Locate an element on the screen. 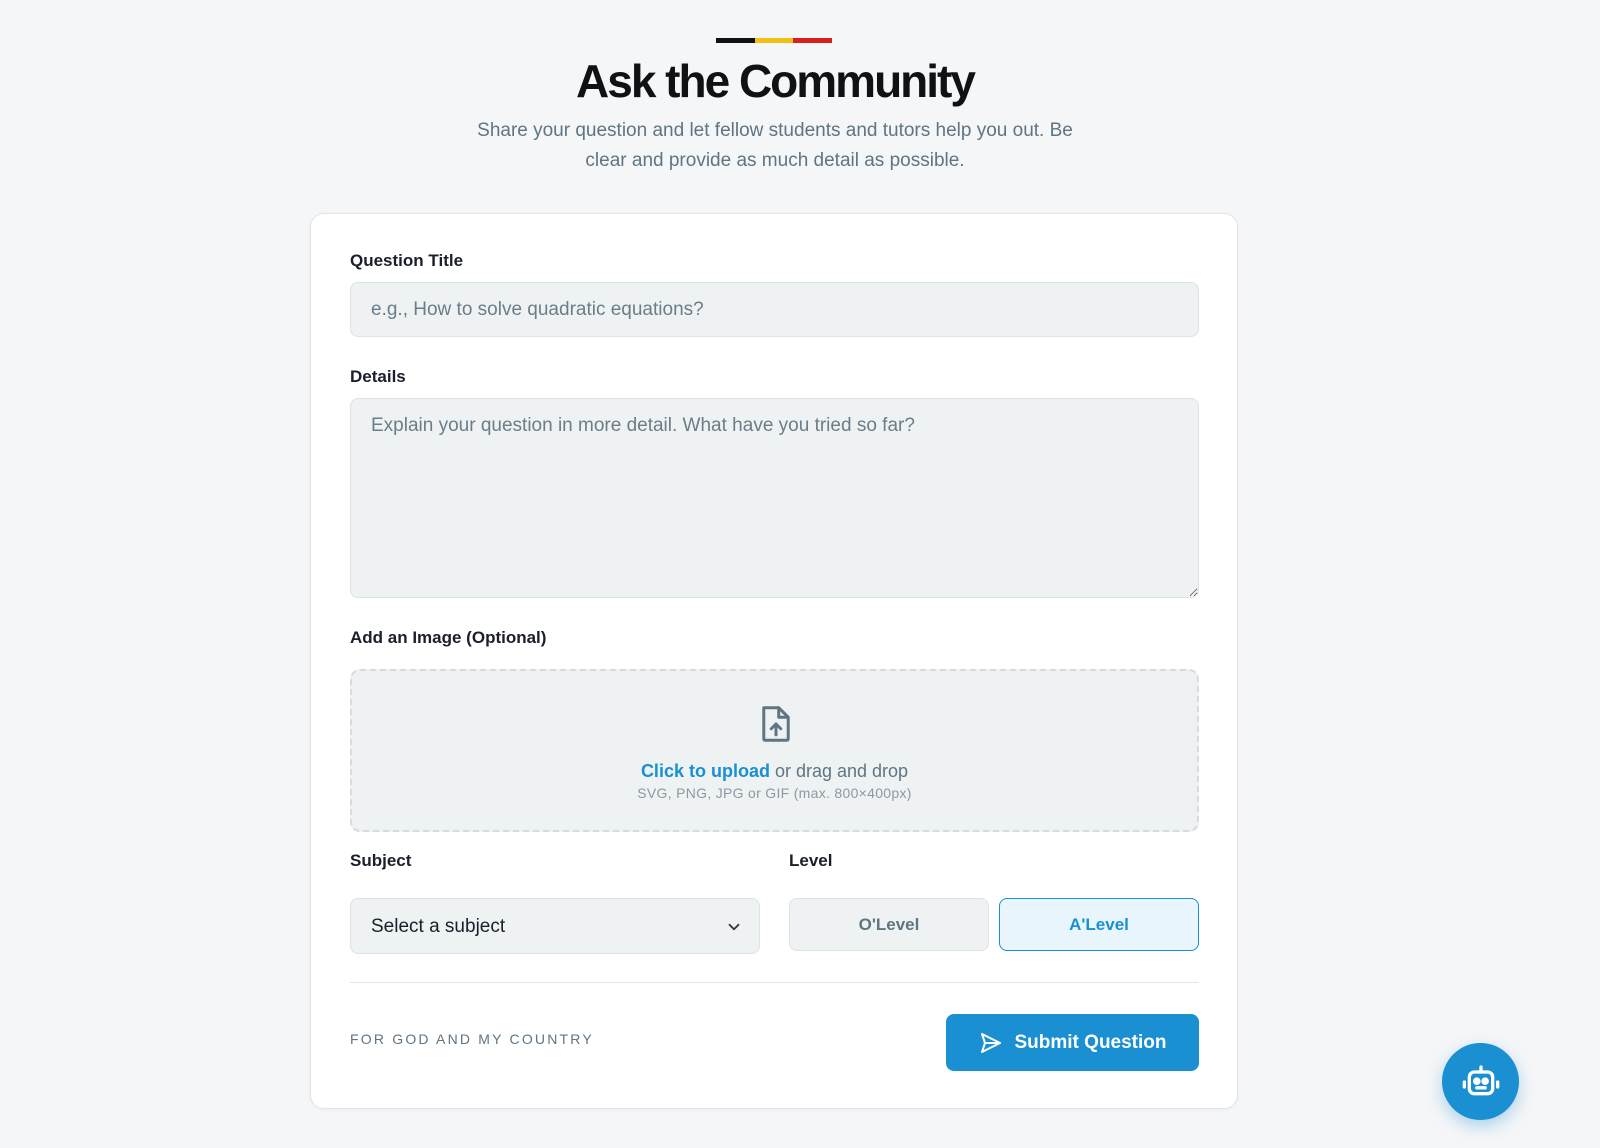  stripe-red is located at coordinates (813, 40).